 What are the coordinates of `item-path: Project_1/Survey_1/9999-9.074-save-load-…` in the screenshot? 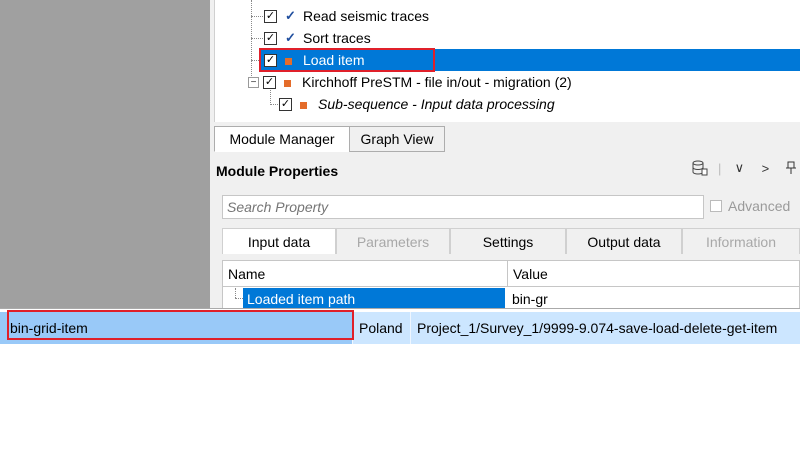 It's located at (605, 328).